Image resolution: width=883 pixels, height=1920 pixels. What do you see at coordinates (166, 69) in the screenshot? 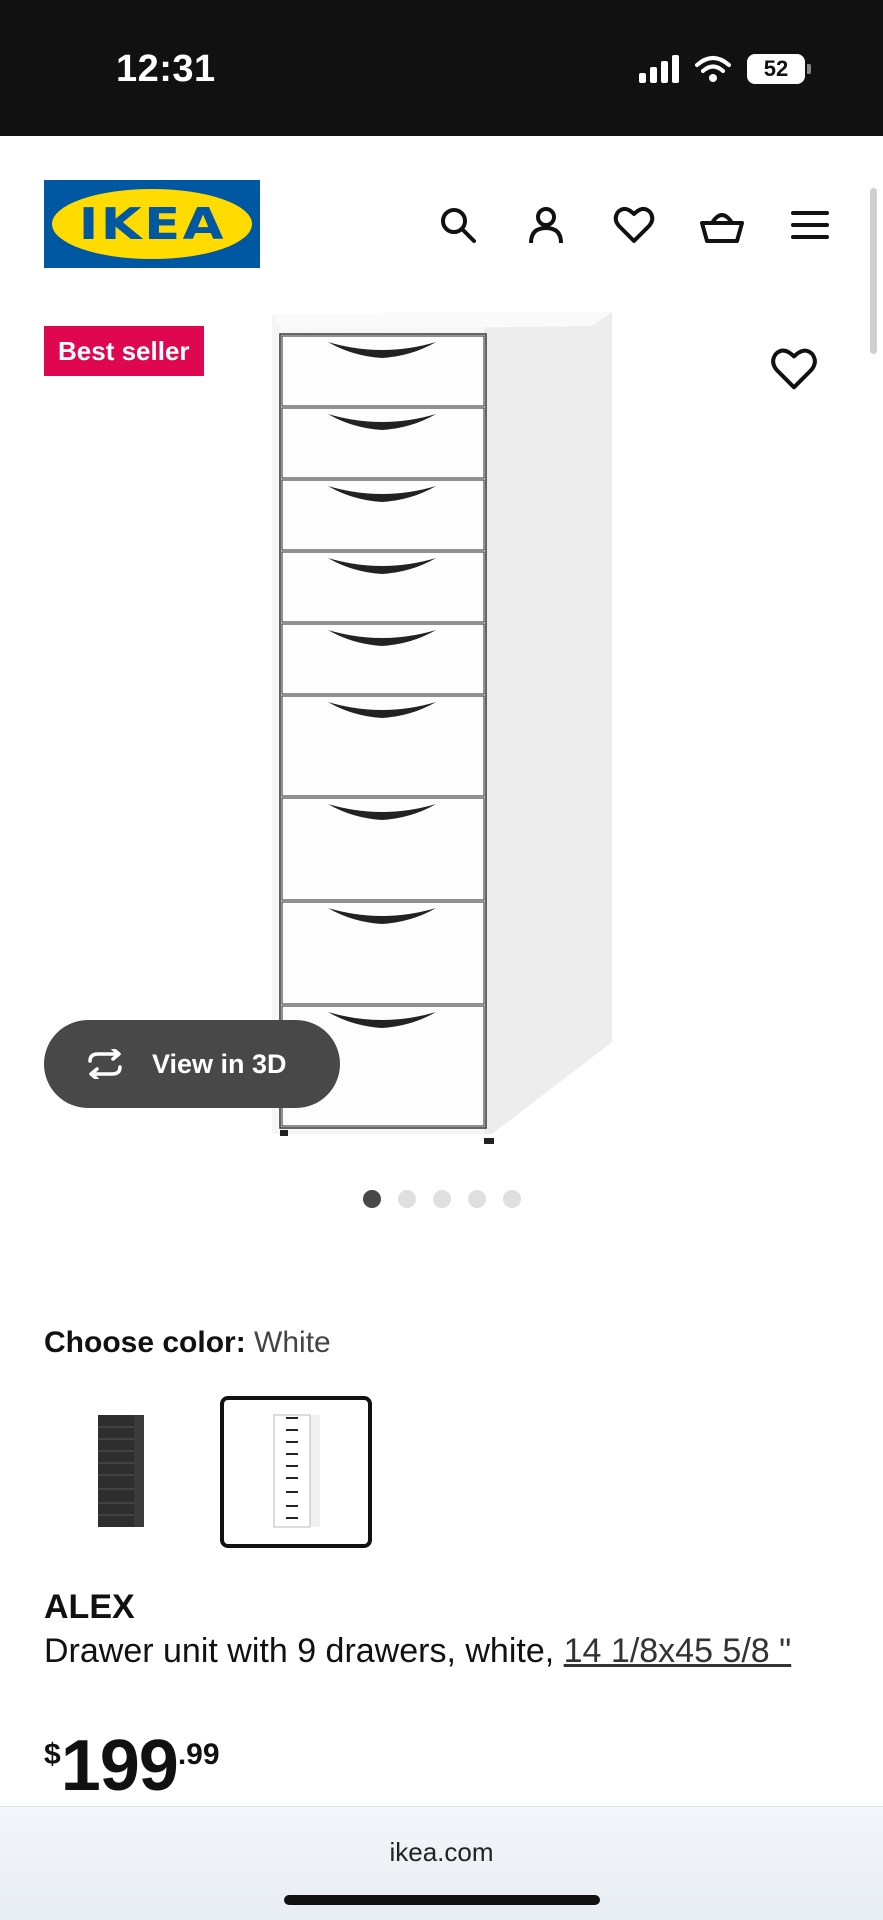
I see `status-time: 12:31` at bounding box center [166, 69].